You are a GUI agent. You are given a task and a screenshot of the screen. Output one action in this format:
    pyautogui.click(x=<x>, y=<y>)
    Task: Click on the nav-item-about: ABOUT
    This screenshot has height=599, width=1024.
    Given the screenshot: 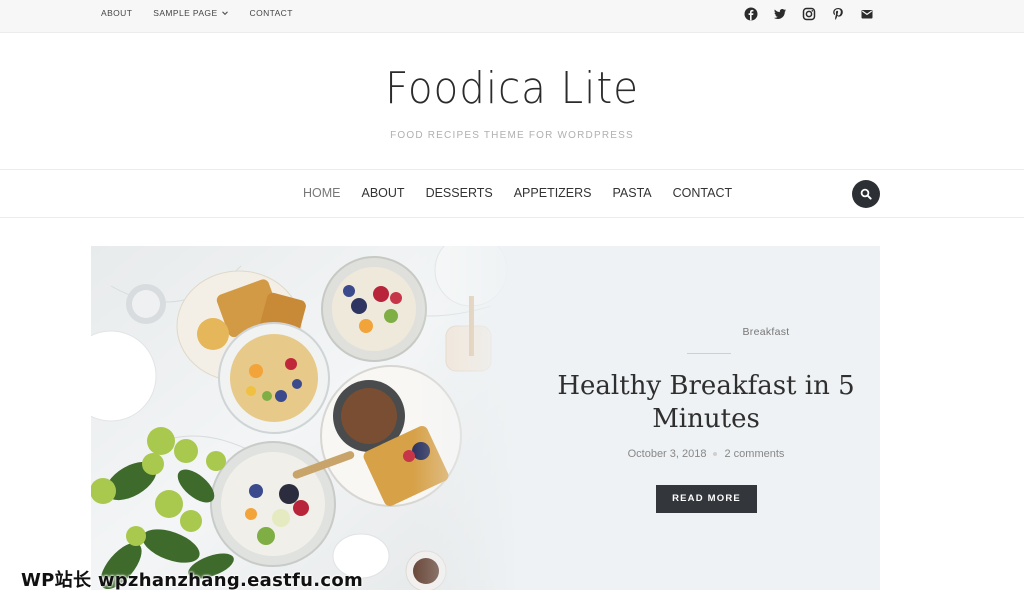 What is the action you would take?
    pyautogui.click(x=383, y=193)
    